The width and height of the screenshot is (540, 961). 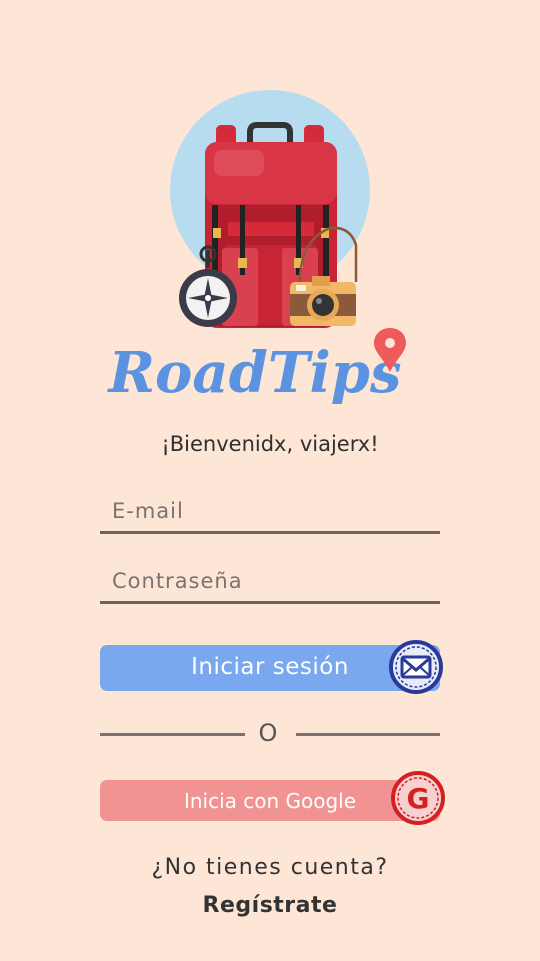 I want to click on divider-line-right, so click(x=368, y=734).